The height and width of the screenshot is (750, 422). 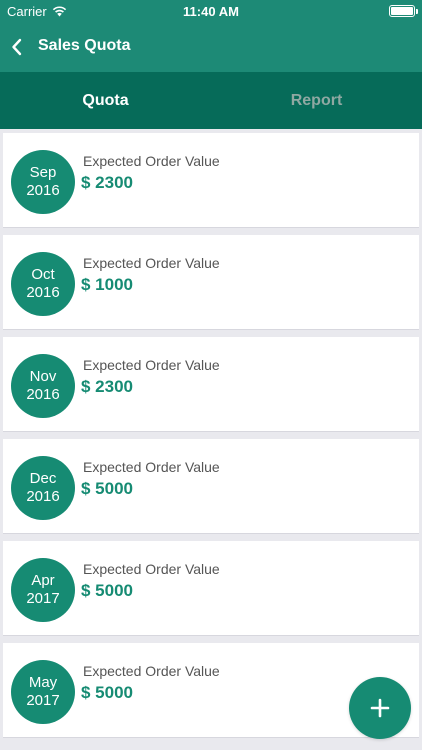 I want to click on month-badge: Apr 2017, so click(x=43, y=590).